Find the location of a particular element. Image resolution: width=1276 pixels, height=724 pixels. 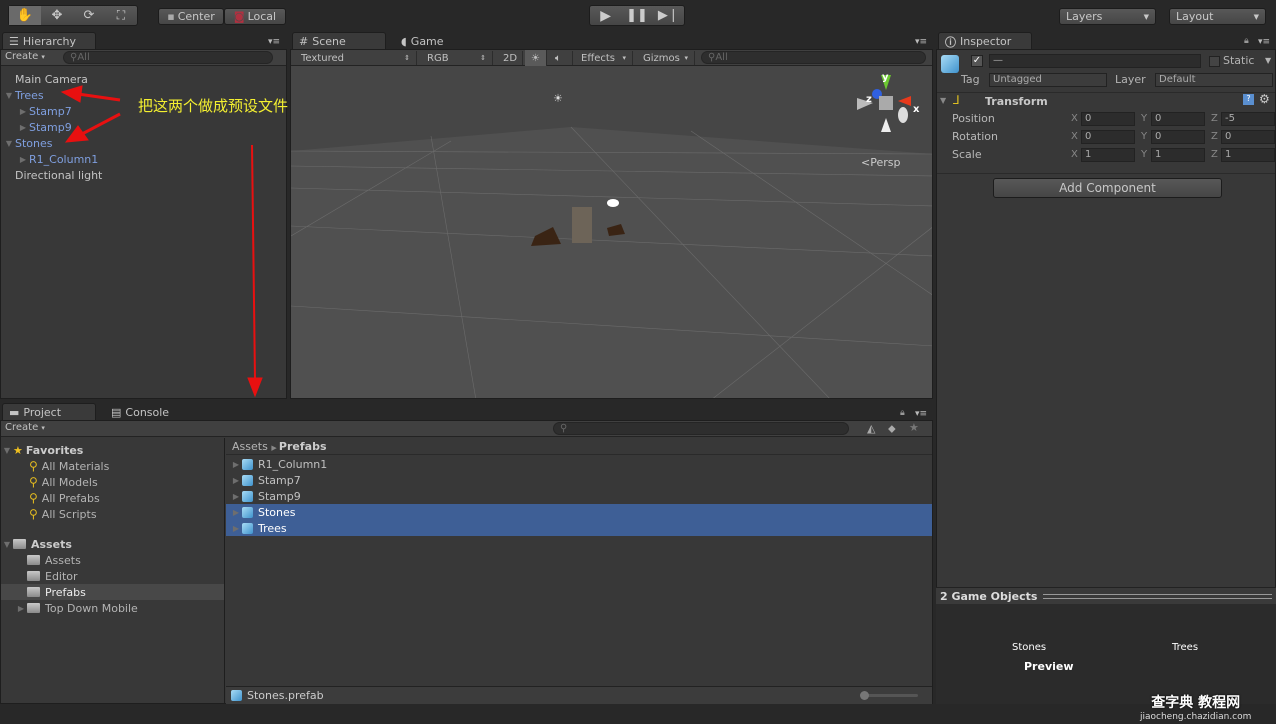

folder-item: ▶ Top Down Mobile is located at coordinates (112, 608).